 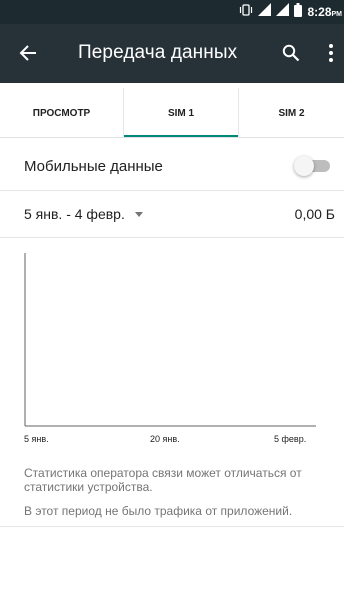 I want to click on battery-icon, so click(x=298, y=12).